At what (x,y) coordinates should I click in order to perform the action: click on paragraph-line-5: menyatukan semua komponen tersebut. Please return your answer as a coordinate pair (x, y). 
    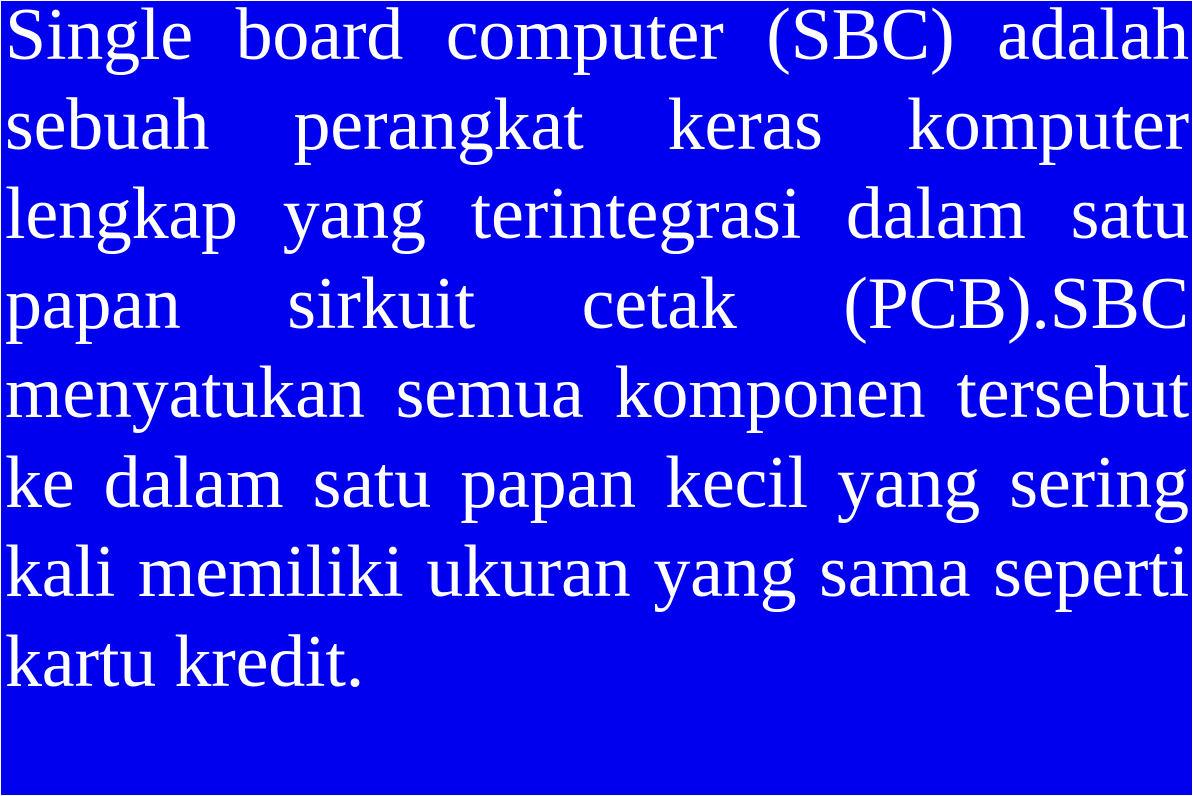
    Looking at the image, I should click on (597, 393).